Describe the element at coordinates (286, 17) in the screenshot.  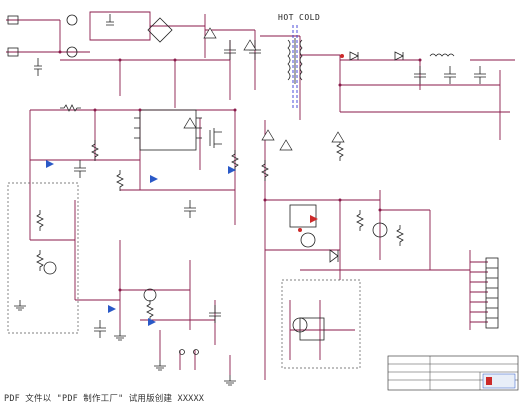
I see `hot-label: HOT` at that location.